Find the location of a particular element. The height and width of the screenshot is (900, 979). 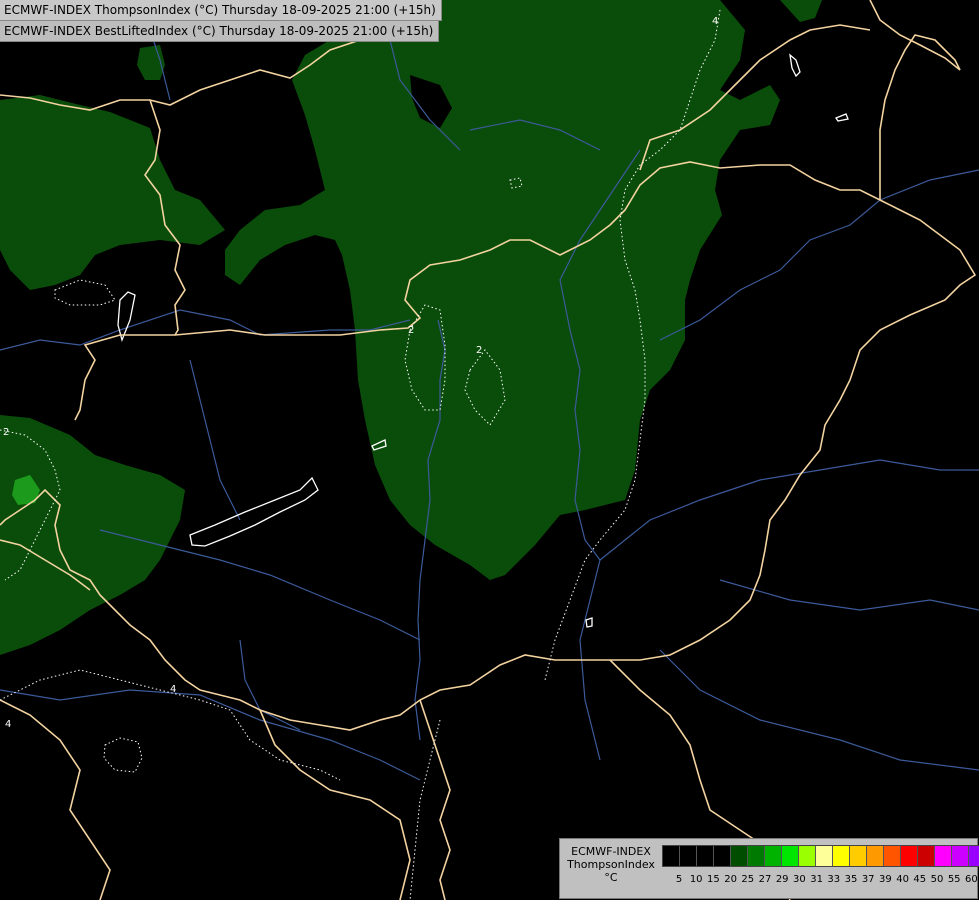

legend-tick: 45 is located at coordinates (920, 879).